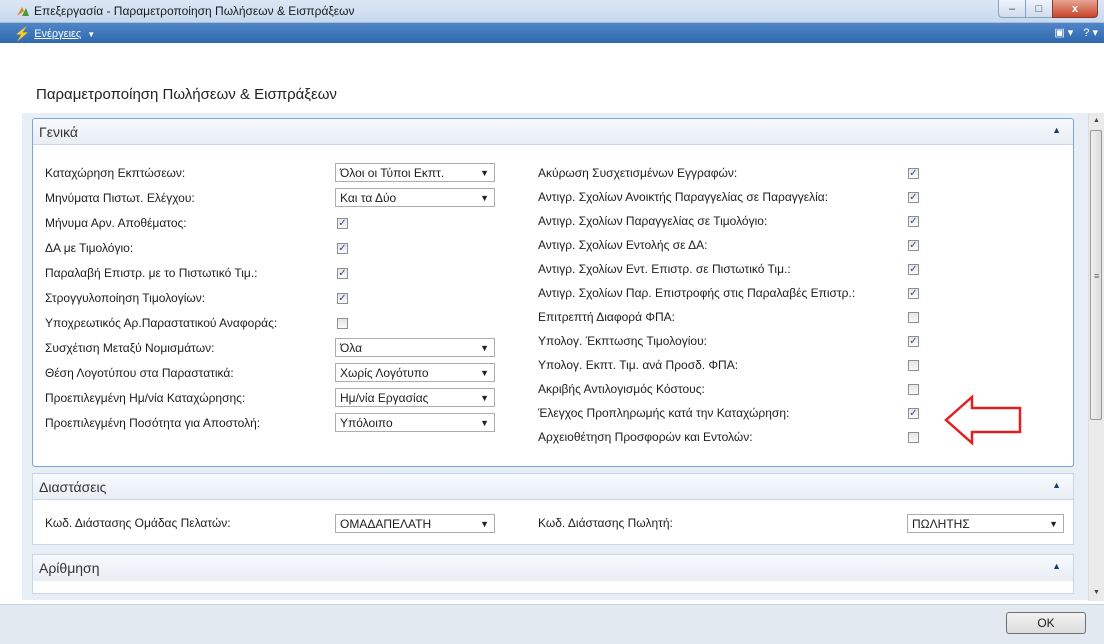 This screenshot has width=1104, height=644. I want to click on close-button: x, so click(1075, 9).